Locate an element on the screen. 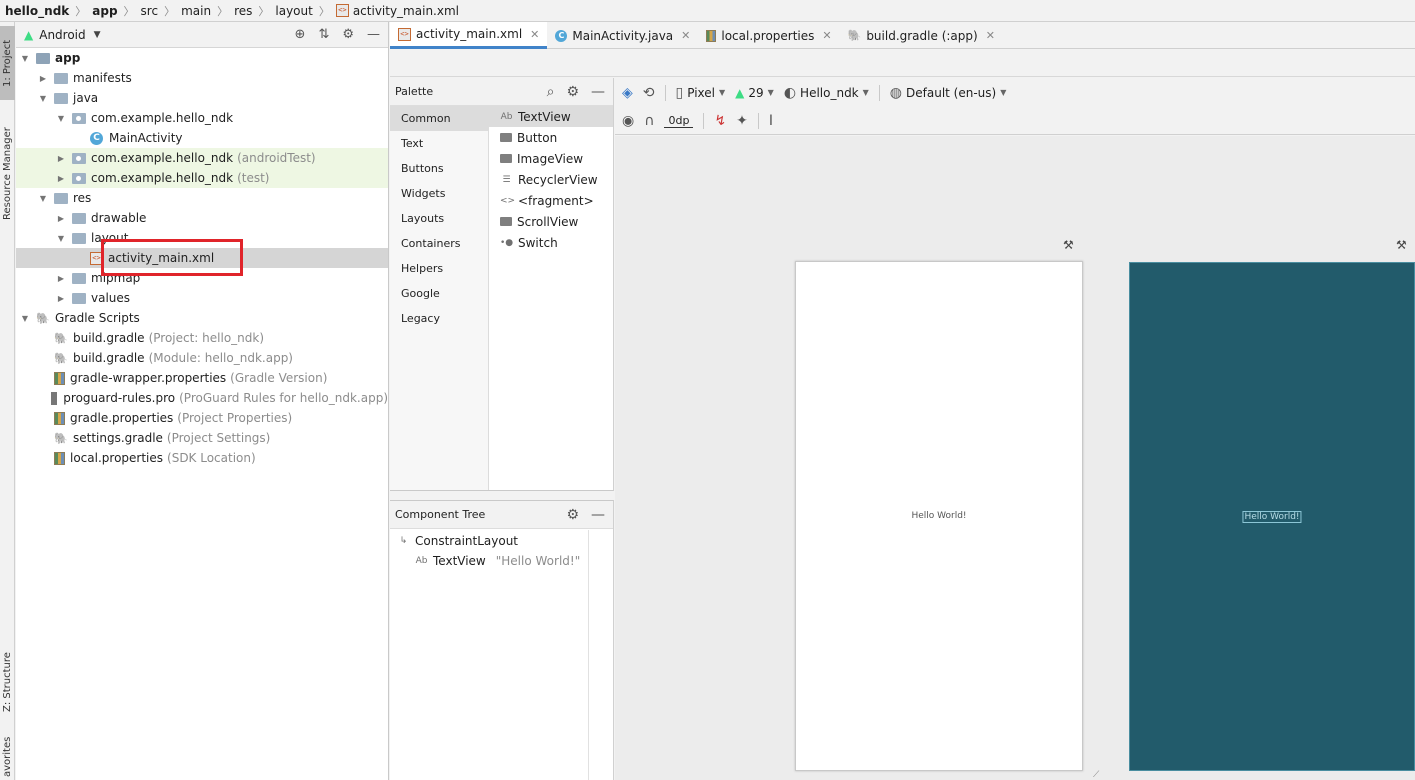 The image size is (1415, 780). device-selector: ▯ Pixel ▼ is located at coordinates (701, 93).